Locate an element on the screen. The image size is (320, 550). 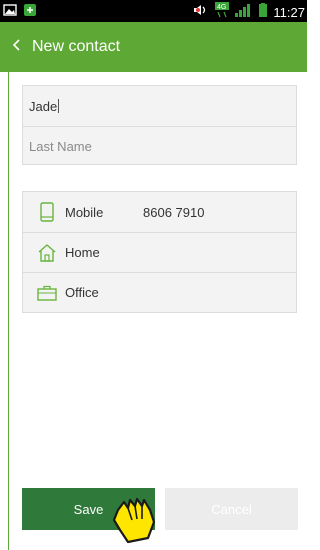
status-time: 11:27 is located at coordinates (289, 12).